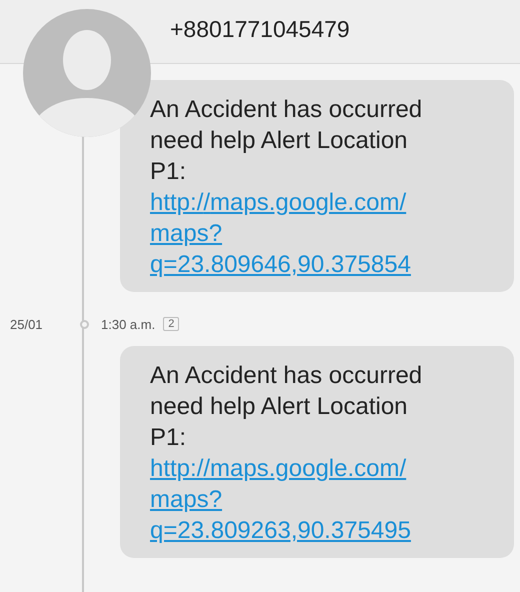 Image resolution: width=520 pixels, height=592 pixels. What do you see at coordinates (128, 324) in the screenshot?
I see `message-time: 1:30 a.m.` at bounding box center [128, 324].